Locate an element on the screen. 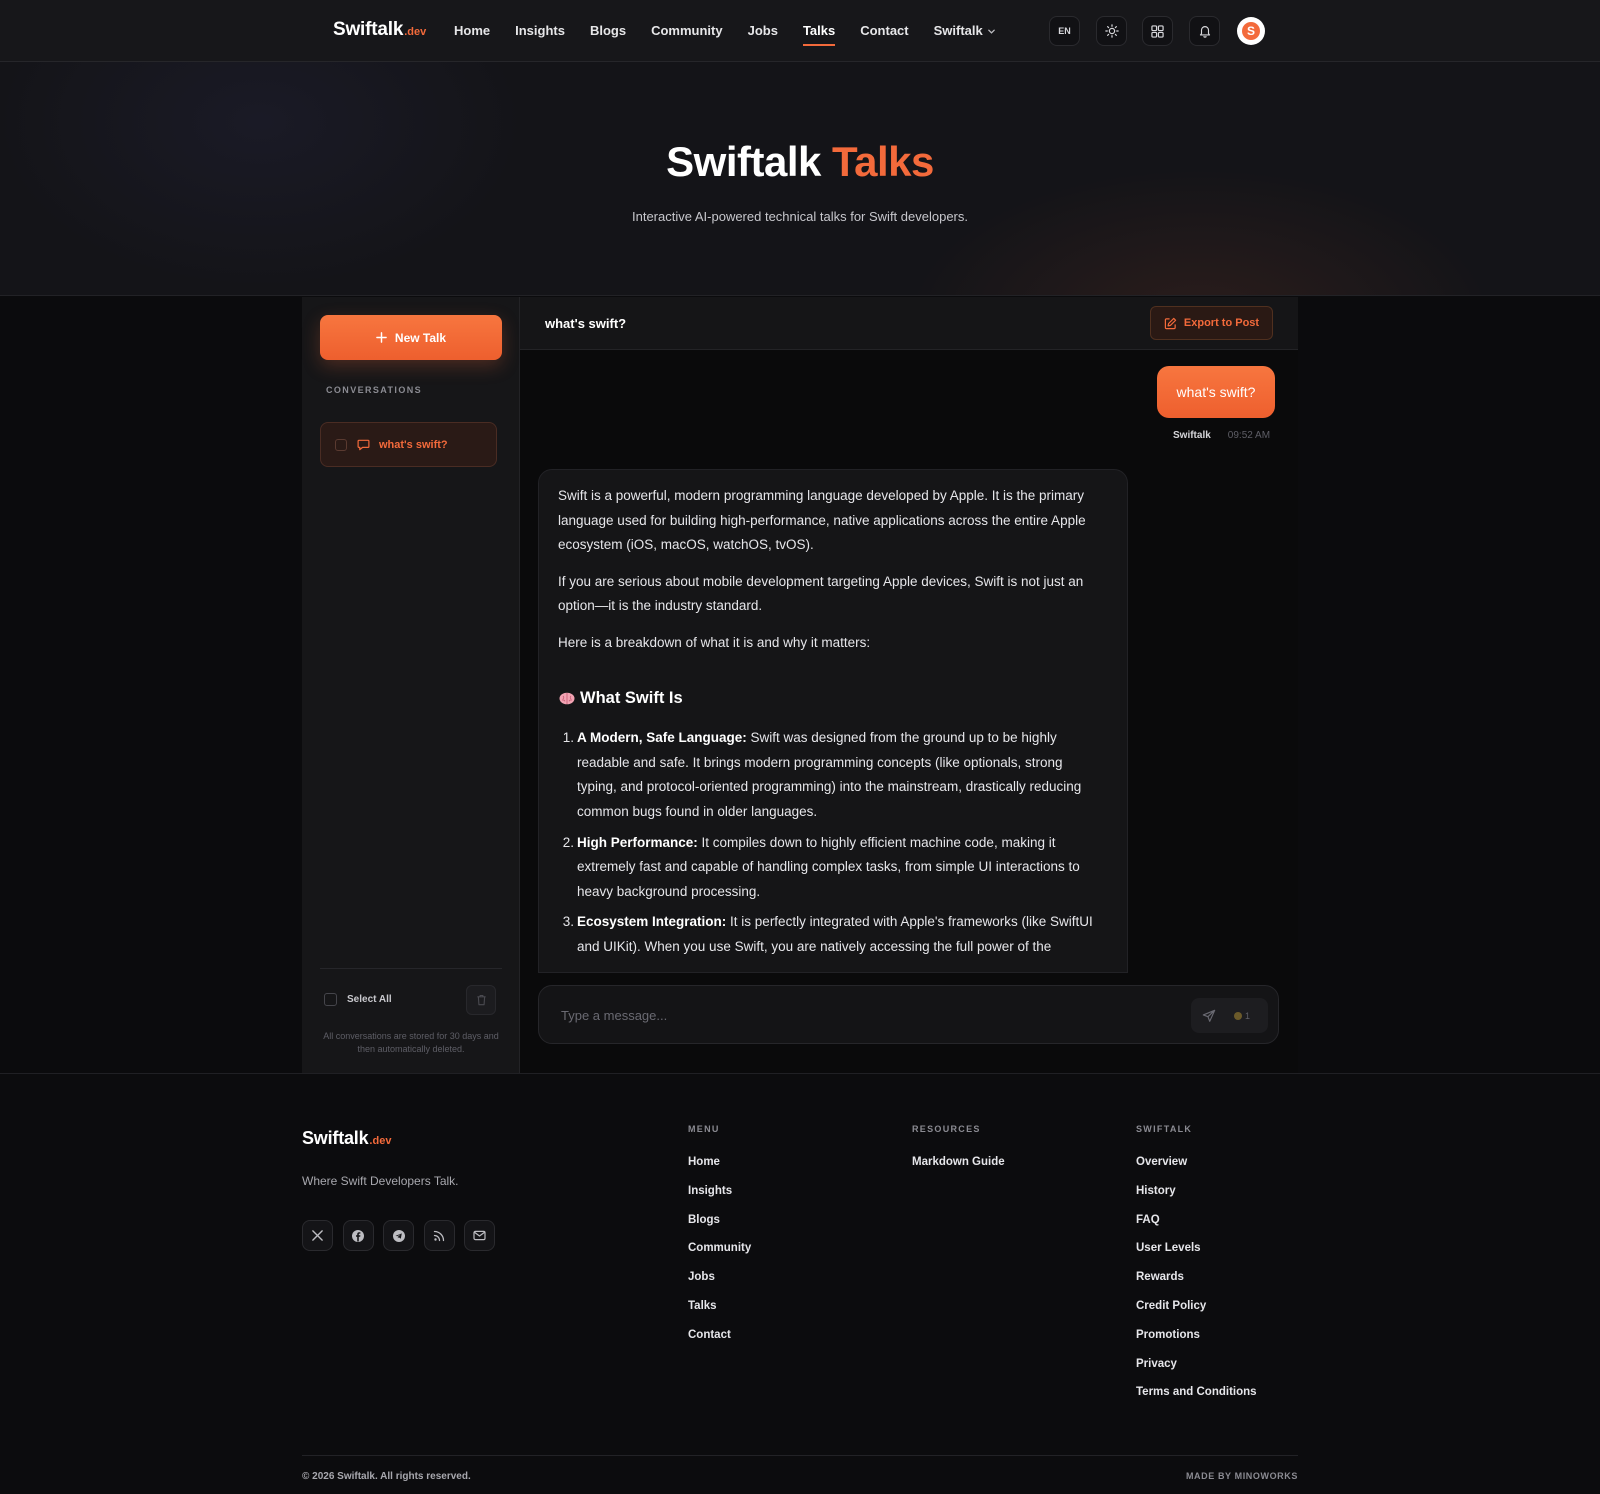 This screenshot has height=1494, width=1600. nav-jobs: Jobs is located at coordinates (763, 31).